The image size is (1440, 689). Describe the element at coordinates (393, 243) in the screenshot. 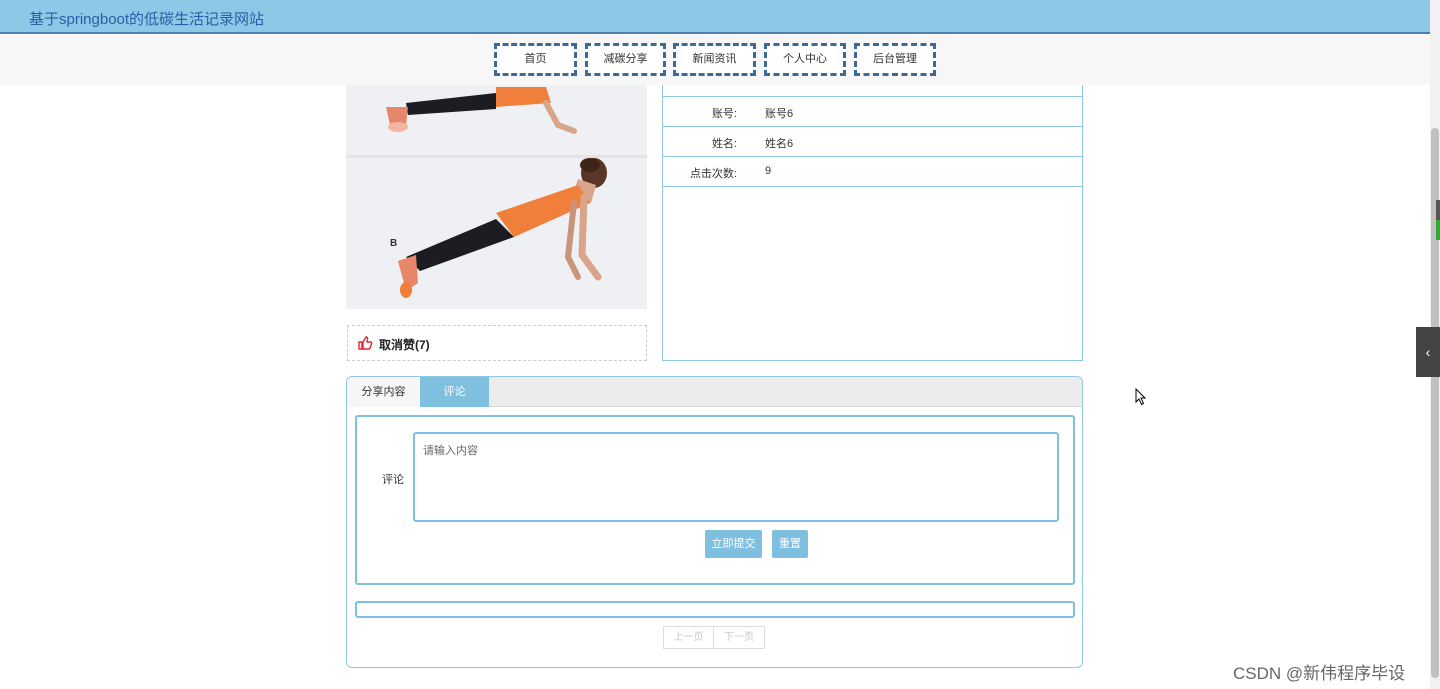

I see `photo-letter: B` at that location.